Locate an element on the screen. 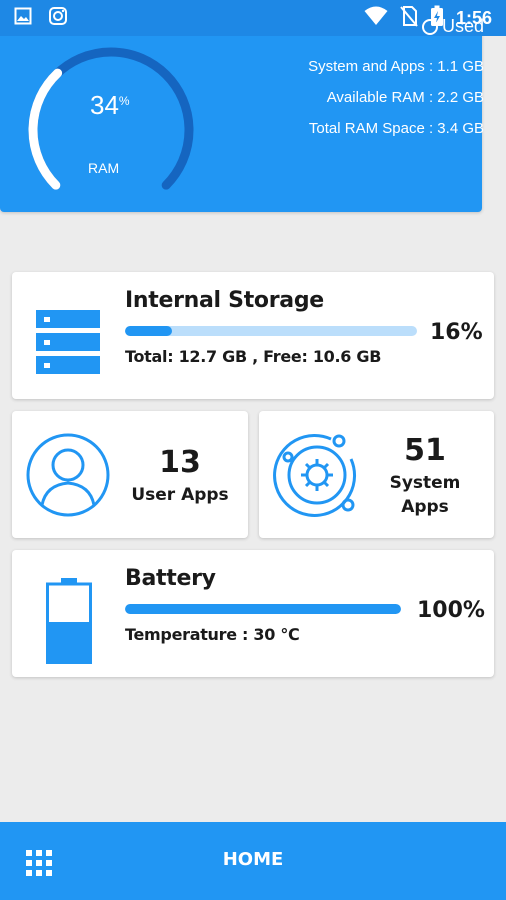 The height and width of the screenshot is (900, 506). battery-level-icon is located at coordinates (69, 623).